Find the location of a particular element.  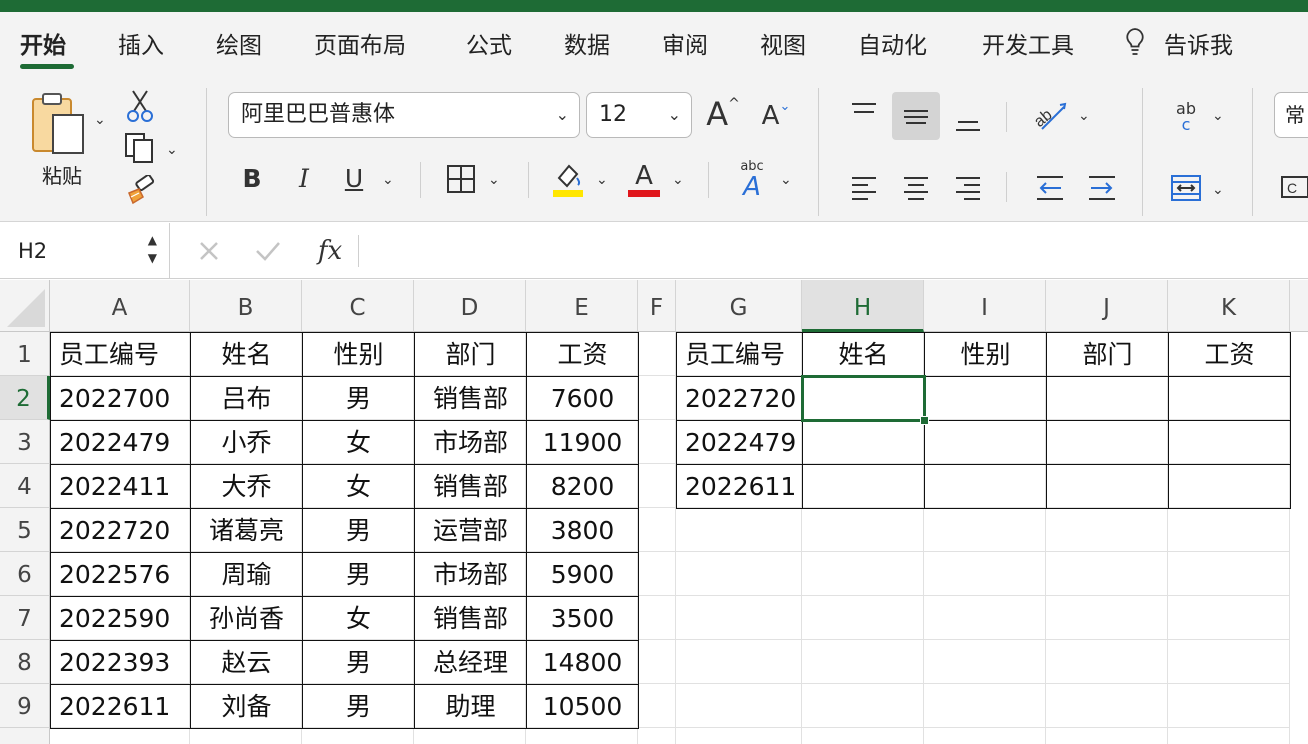

merge-center-icon is located at coordinates (1186, 188).